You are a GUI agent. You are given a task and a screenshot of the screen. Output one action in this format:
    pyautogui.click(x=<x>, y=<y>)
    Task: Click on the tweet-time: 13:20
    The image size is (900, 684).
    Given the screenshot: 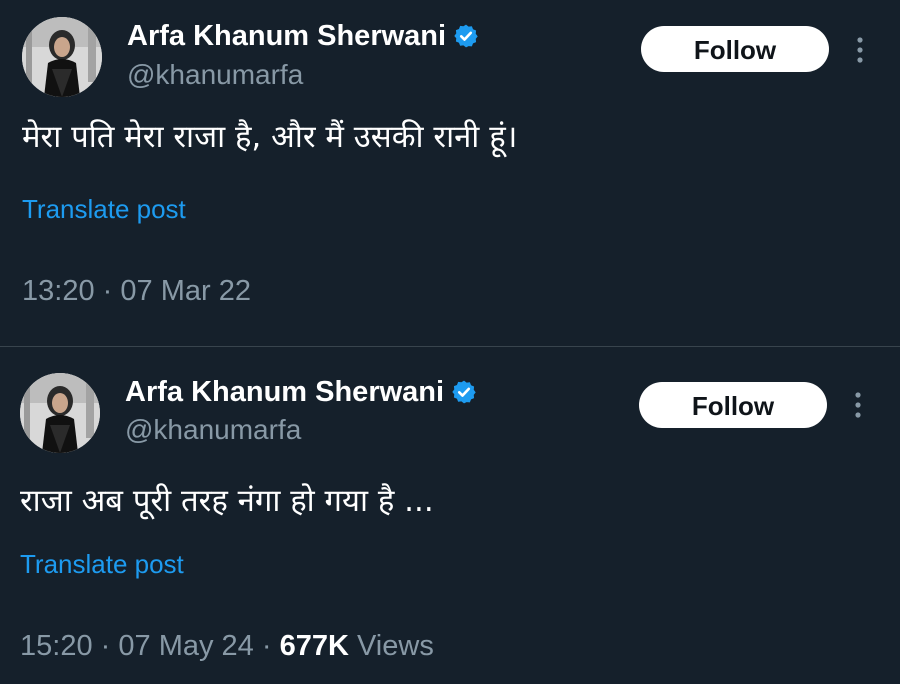 What is the action you would take?
    pyautogui.click(x=58, y=291)
    